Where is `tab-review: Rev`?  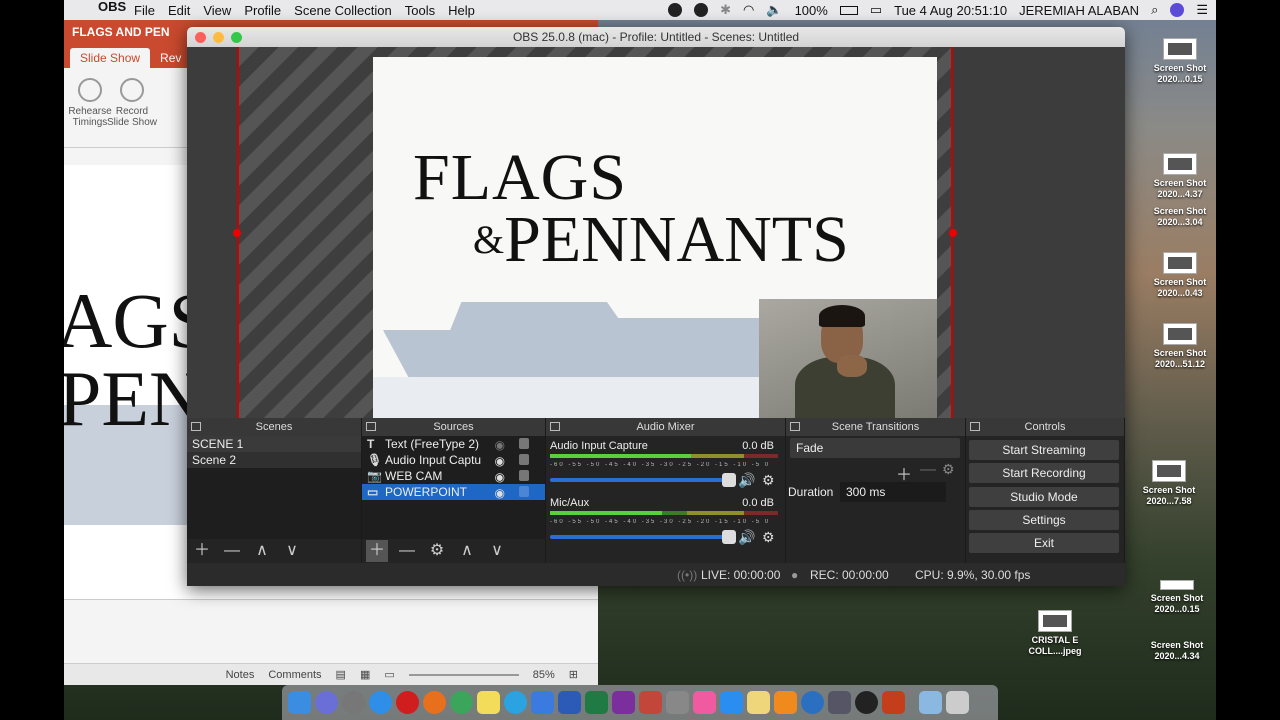 tab-review: Rev is located at coordinates (170, 58).